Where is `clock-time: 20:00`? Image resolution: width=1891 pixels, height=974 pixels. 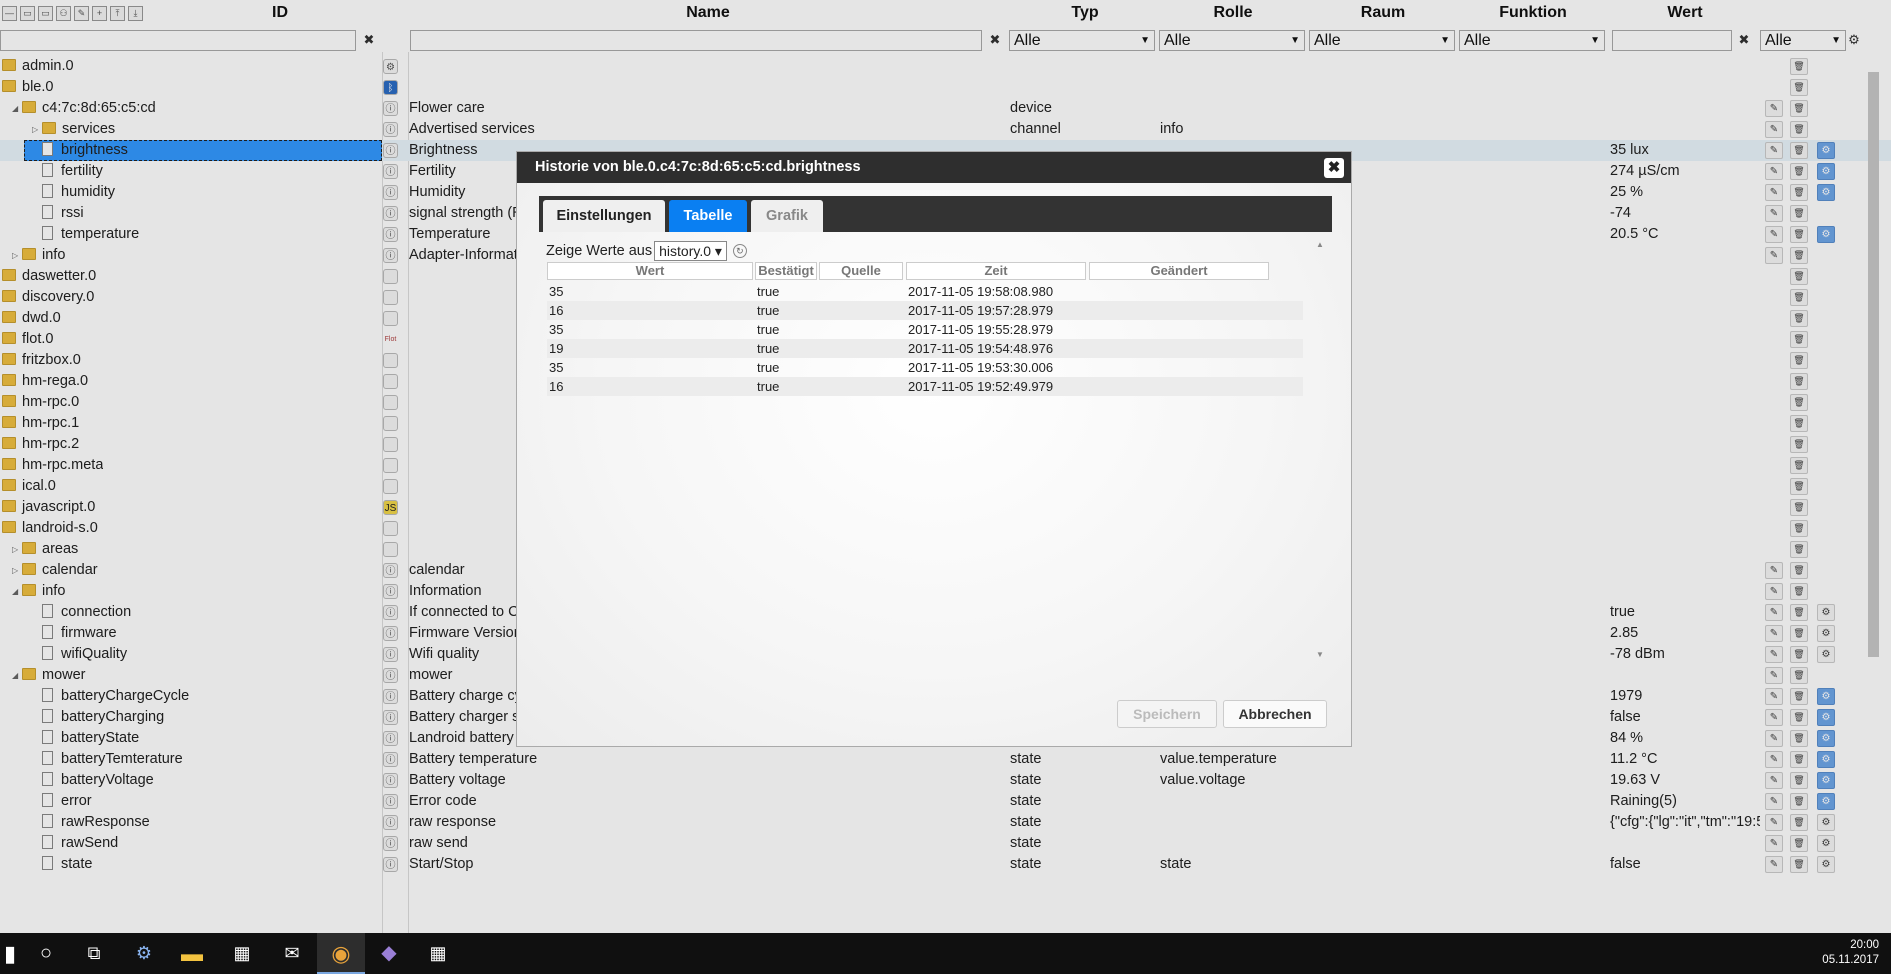 clock-time: 20:00 is located at coordinates (1864, 945).